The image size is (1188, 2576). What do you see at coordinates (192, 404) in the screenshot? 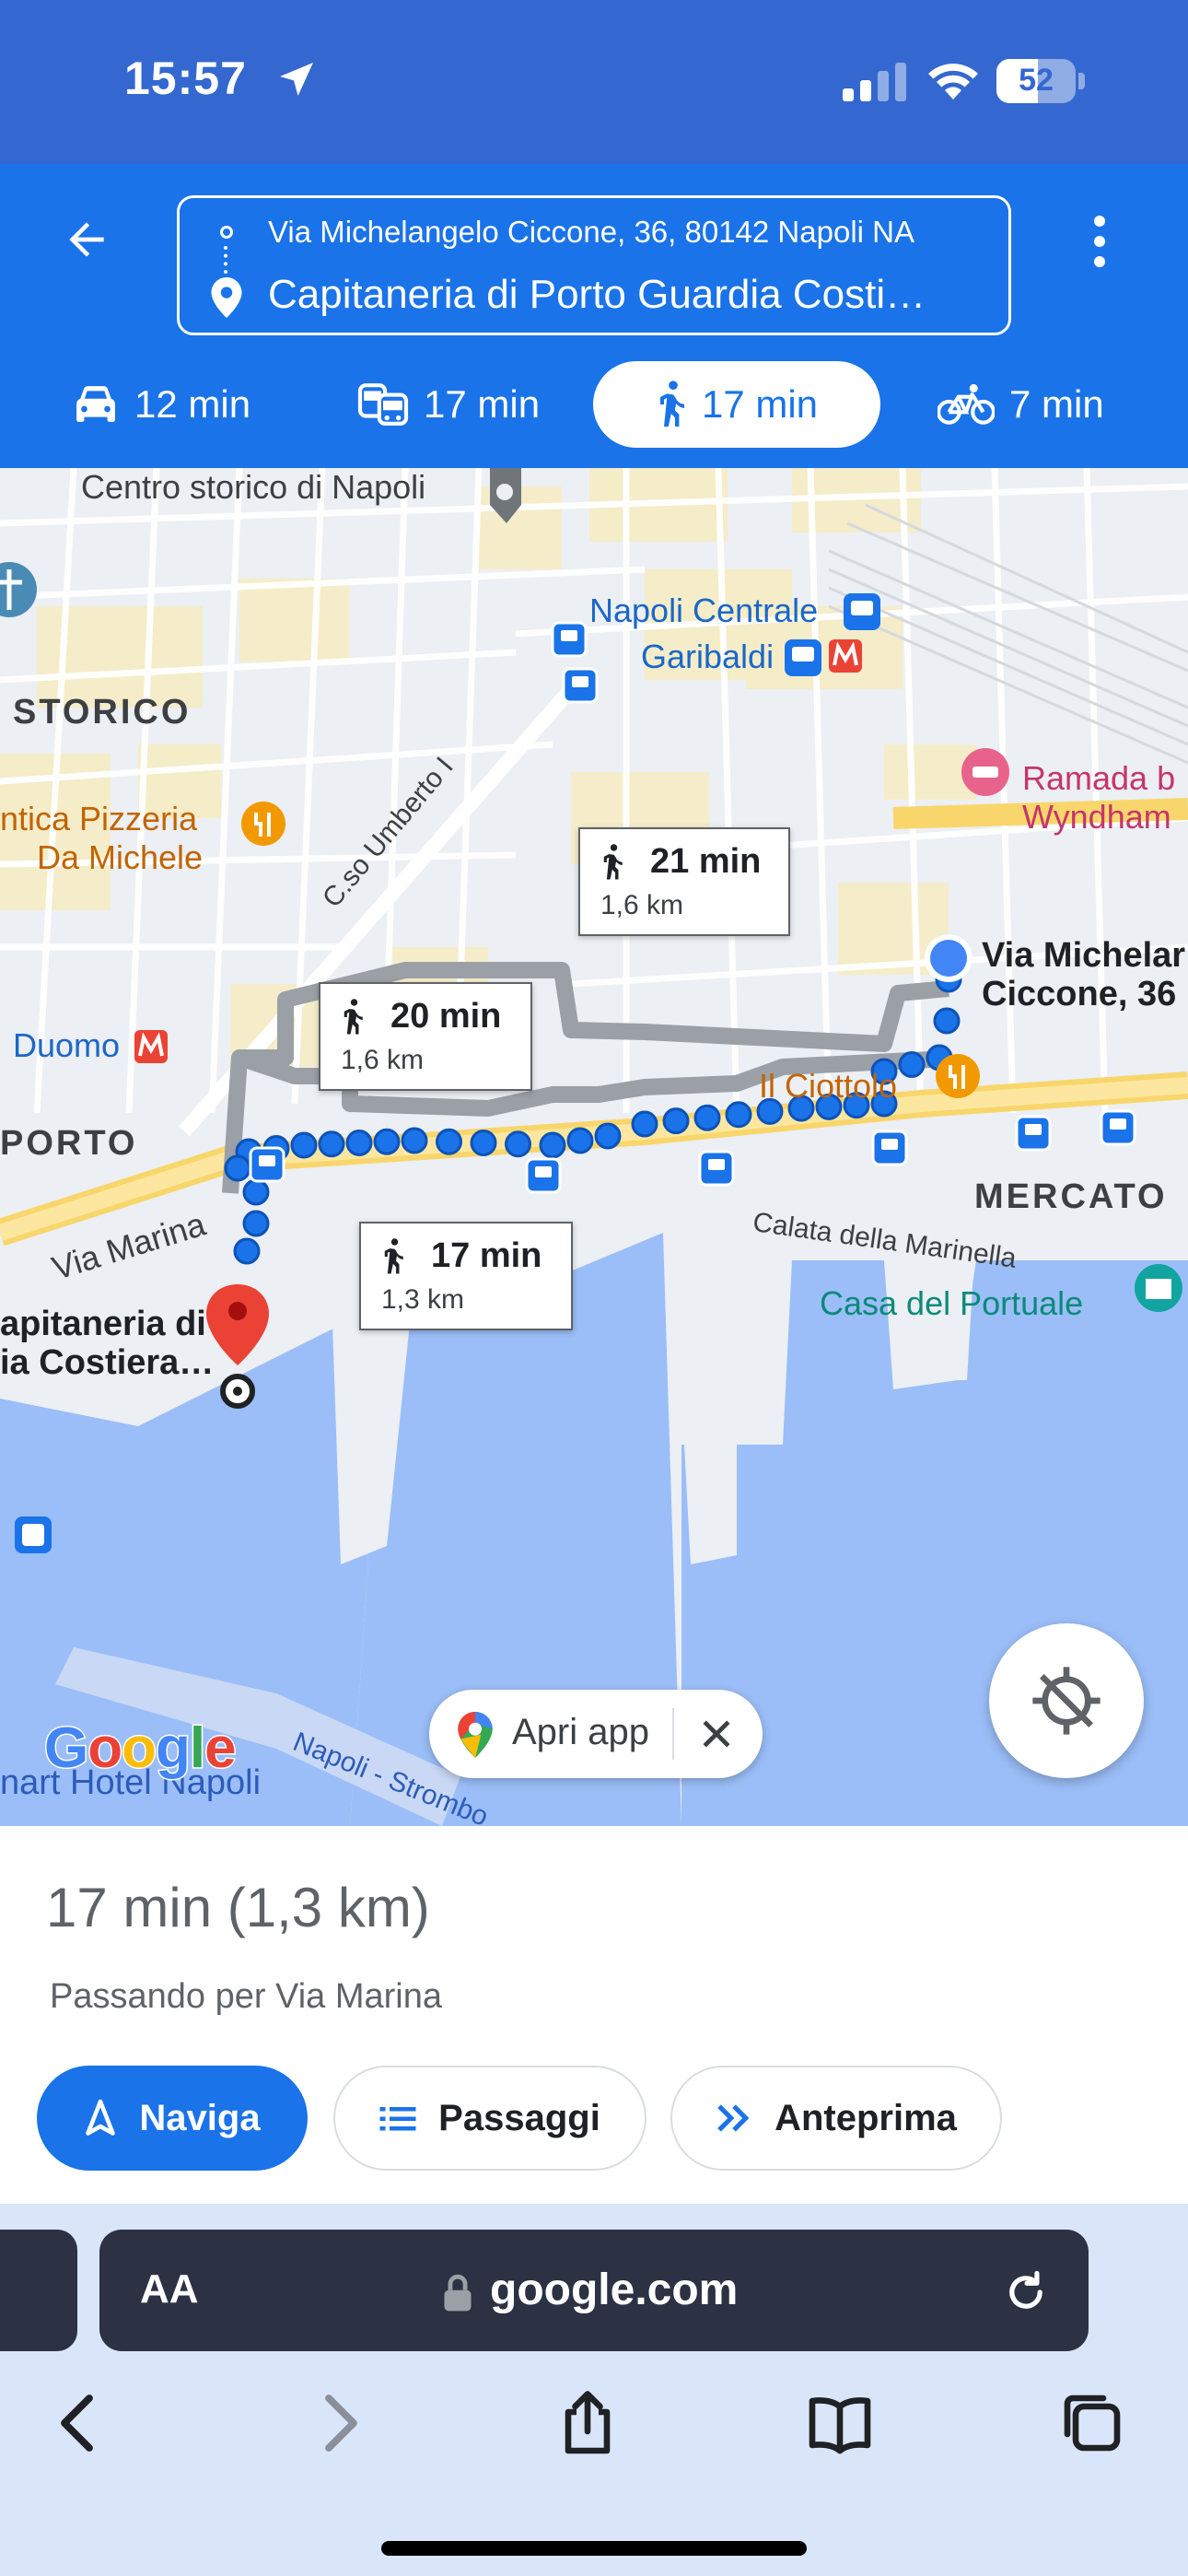
I see `mode-drive-label: 12 min` at bounding box center [192, 404].